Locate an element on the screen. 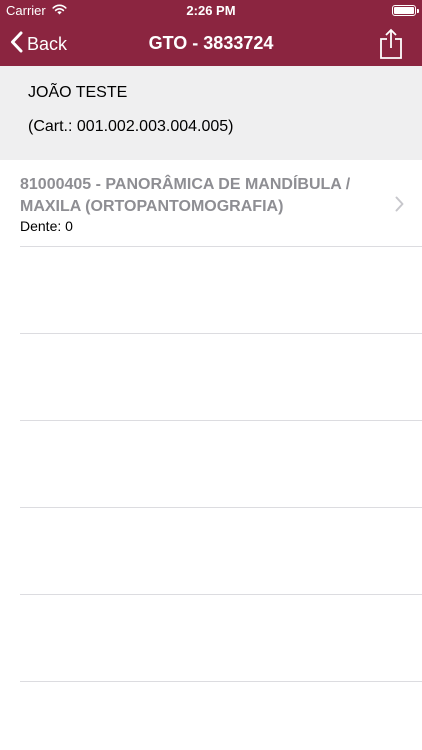 The height and width of the screenshot is (750, 422). page-title: GTO - 3833724 is located at coordinates (211, 43).